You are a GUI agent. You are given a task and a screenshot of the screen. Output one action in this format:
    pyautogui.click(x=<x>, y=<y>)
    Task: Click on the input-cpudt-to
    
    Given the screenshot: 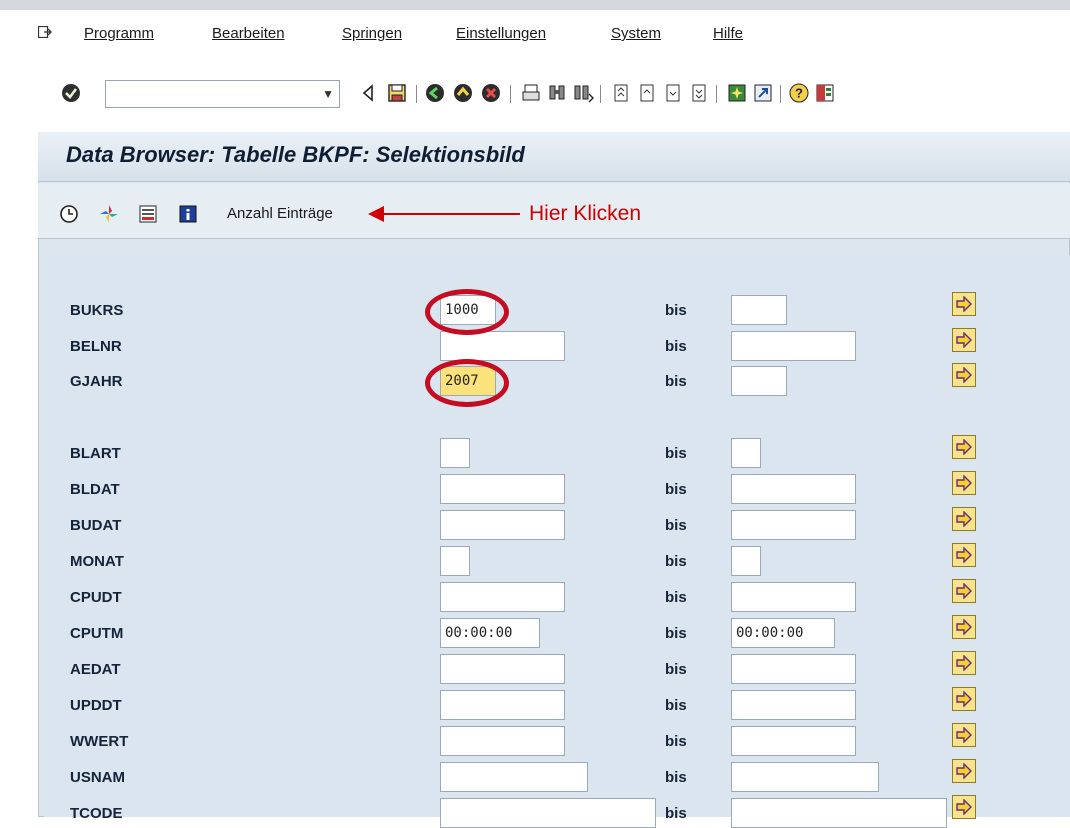 What is the action you would take?
    pyautogui.click(x=793, y=597)
    